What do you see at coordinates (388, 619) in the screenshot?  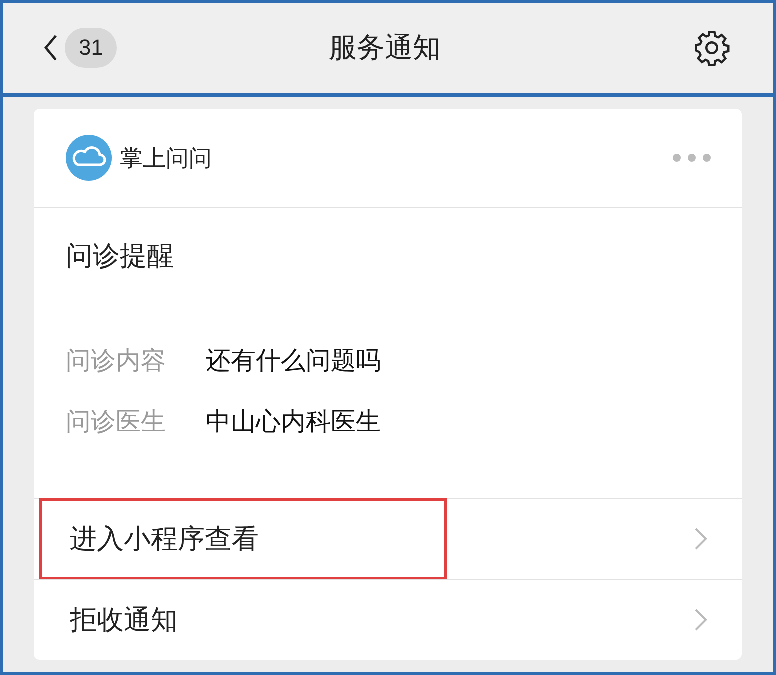 I see `action-row: 拒收通知` at bounding box center [388, 619].